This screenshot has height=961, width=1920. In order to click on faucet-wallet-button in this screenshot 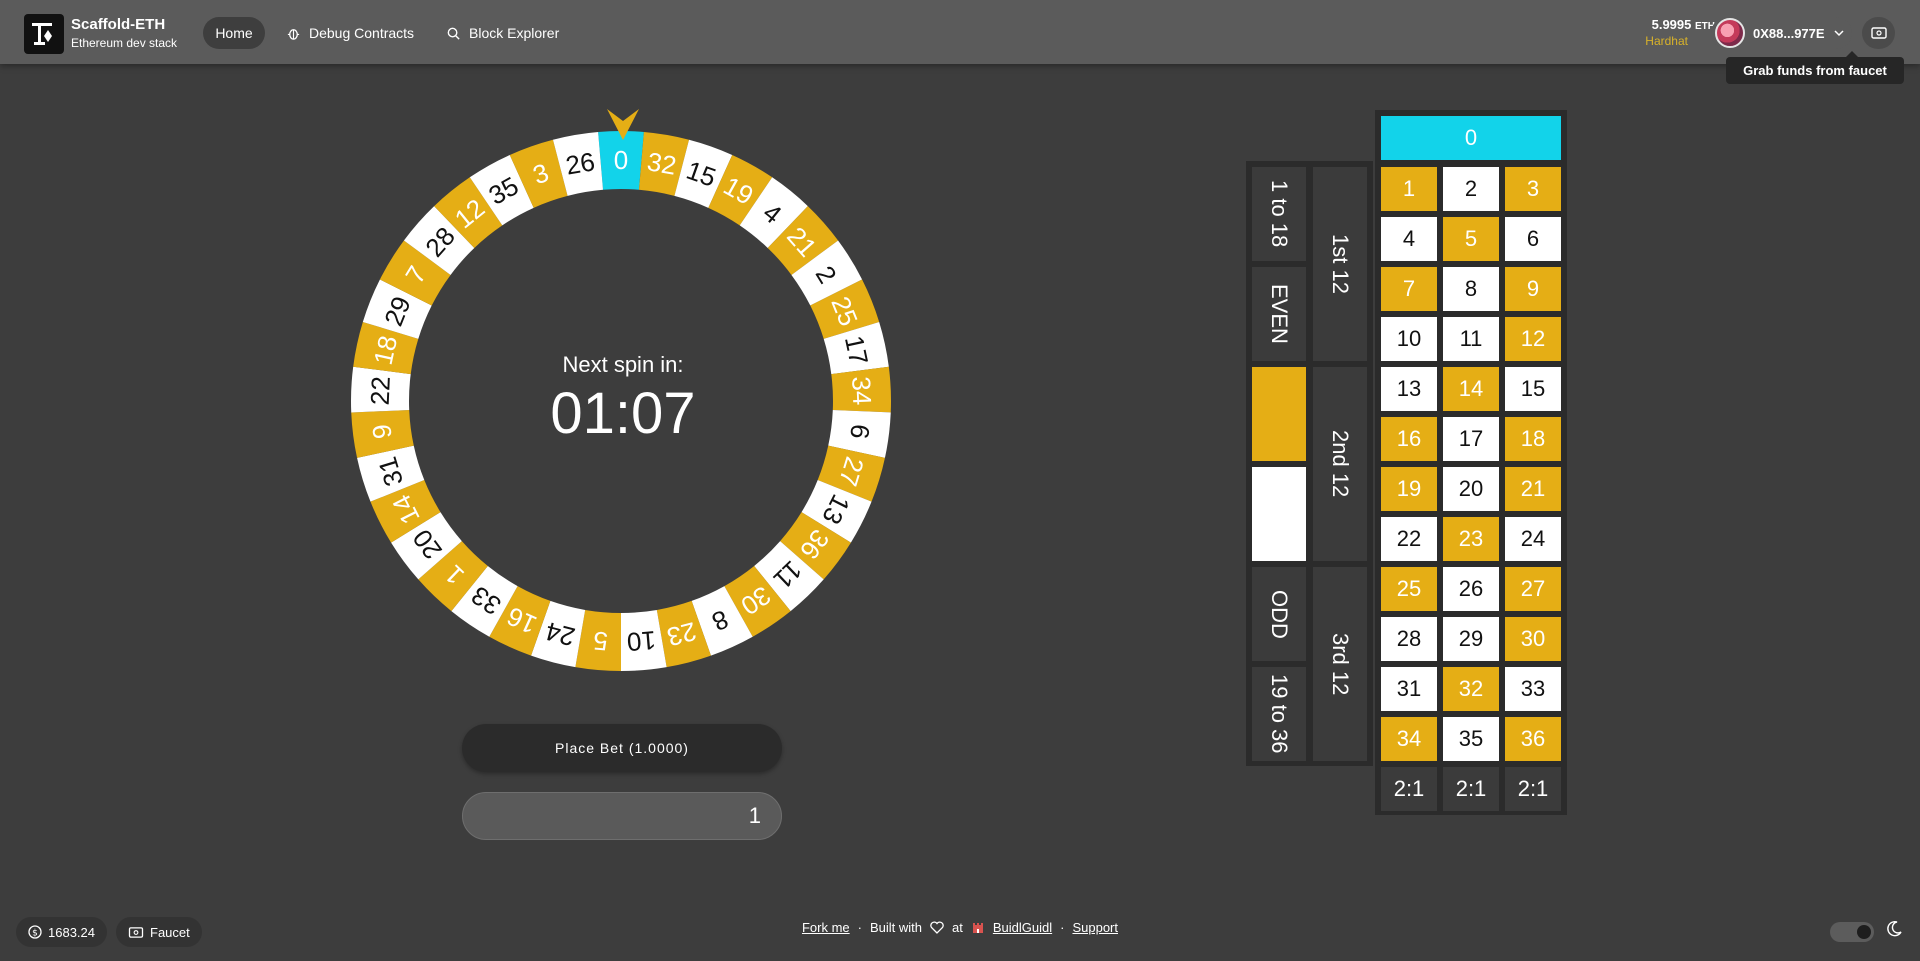, I will do `click(1878, 33)`.